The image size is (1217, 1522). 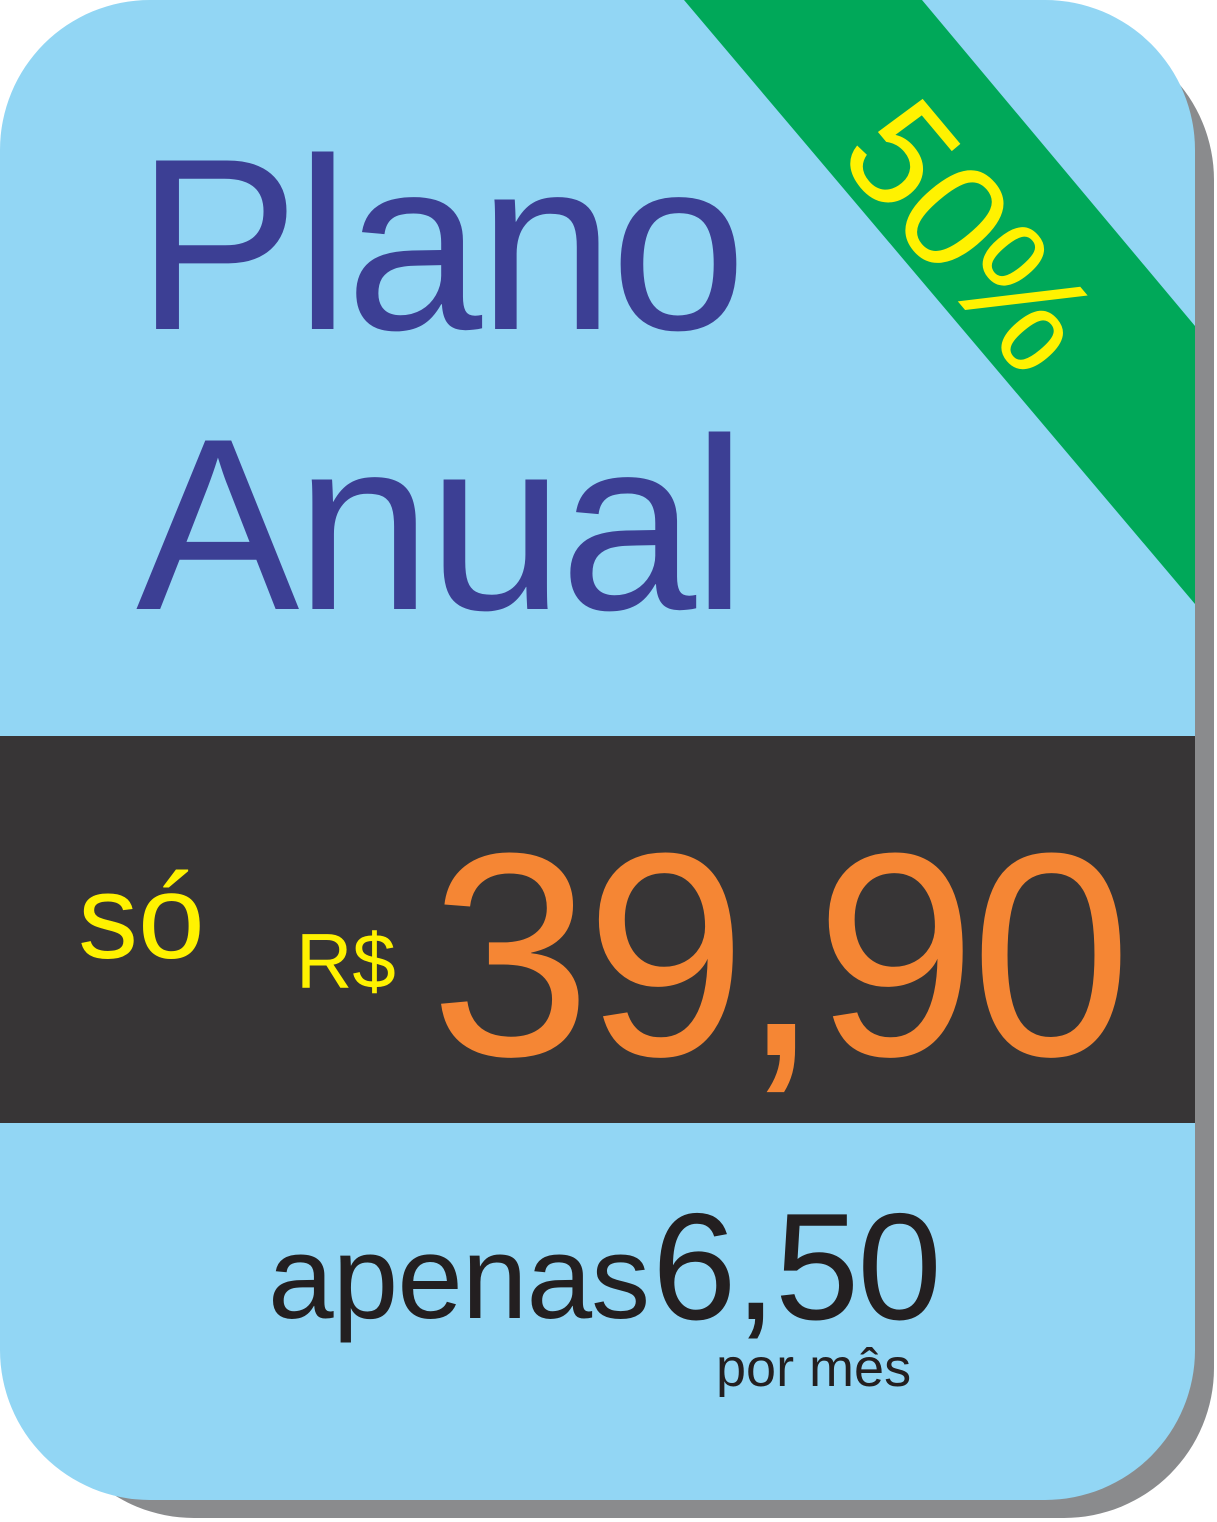 I want to click on price-currency: R$, so click(x=346, y=961).